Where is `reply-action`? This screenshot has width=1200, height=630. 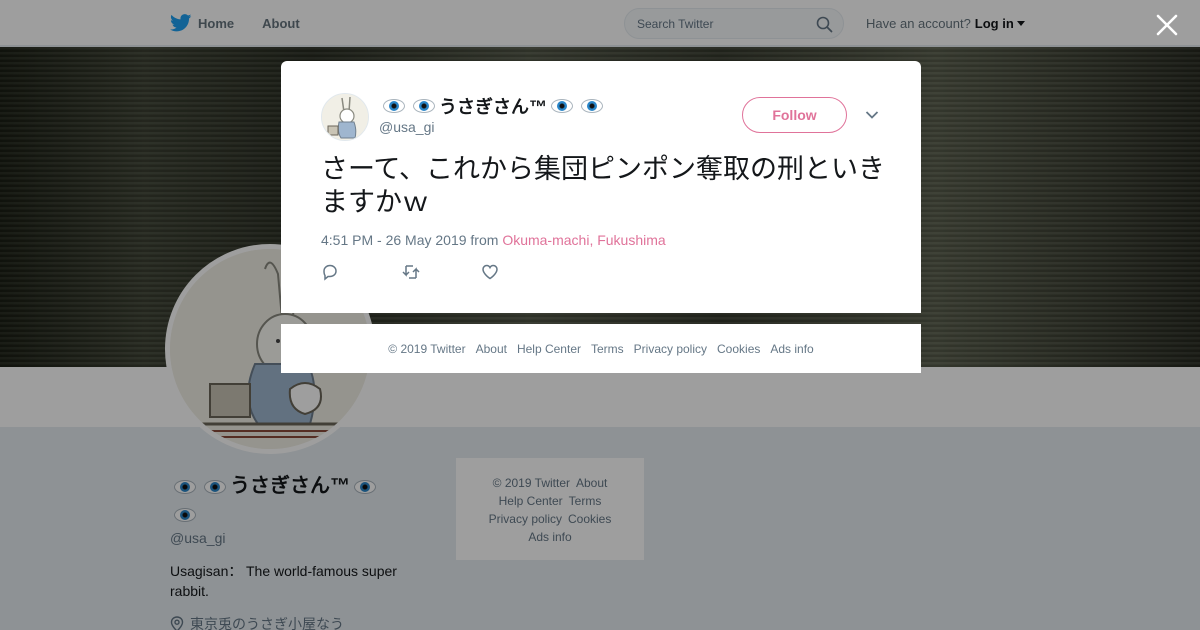 reply-action is located at coordinates (361, 274).